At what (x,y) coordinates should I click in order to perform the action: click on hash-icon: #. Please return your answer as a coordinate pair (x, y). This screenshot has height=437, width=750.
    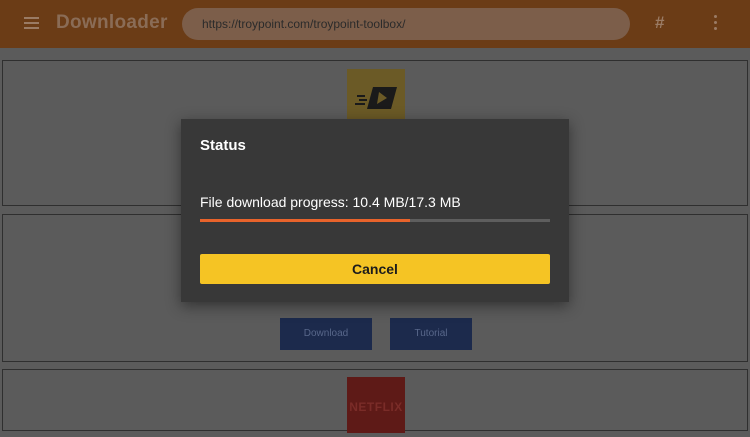
    Looking at the image, I should click on (659, 23).